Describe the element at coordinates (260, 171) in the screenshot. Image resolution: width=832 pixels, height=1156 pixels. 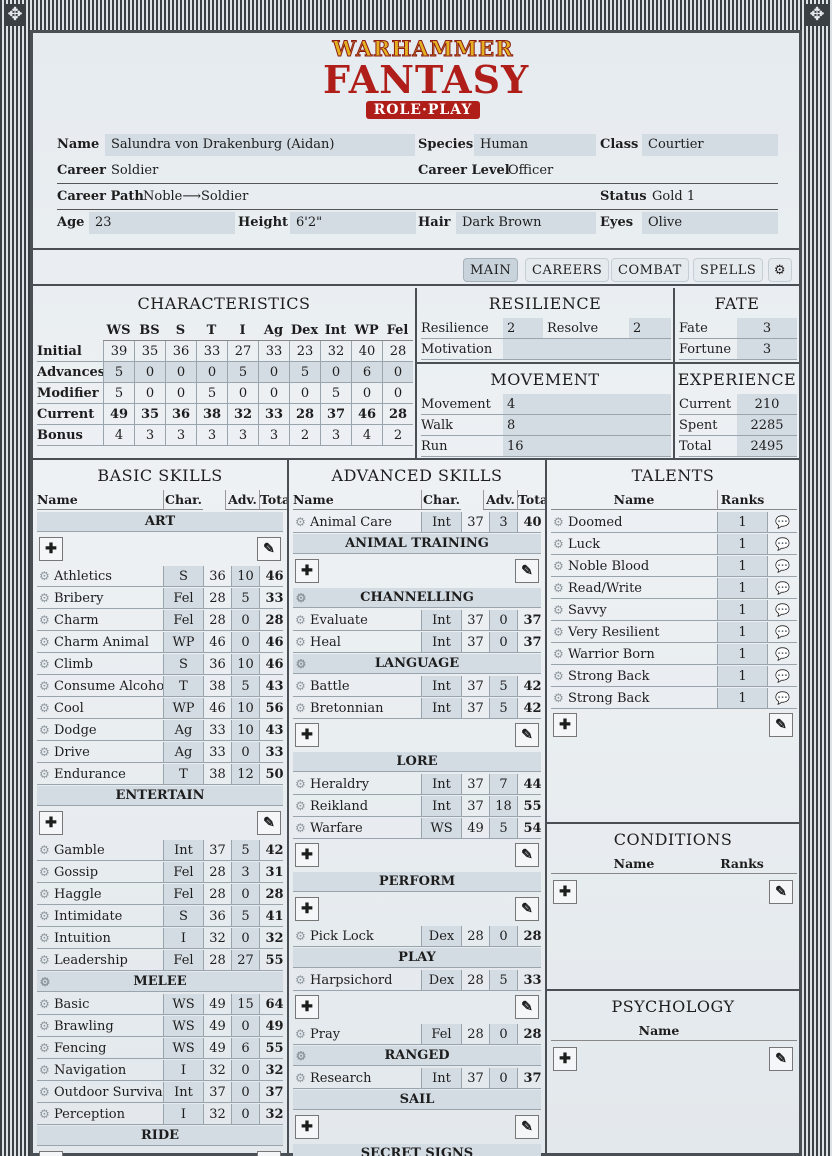
I see `career-value: Soldier` at that location.